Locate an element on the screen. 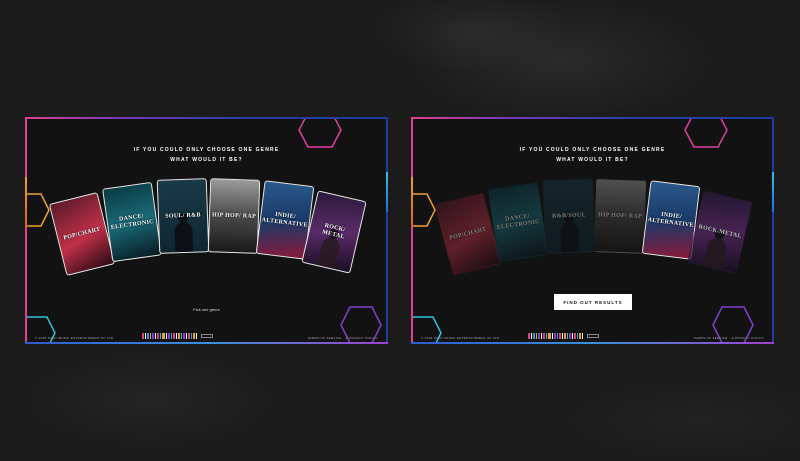  genre-card-label: SOUL/ R&B is located at coordinates (183, 215).